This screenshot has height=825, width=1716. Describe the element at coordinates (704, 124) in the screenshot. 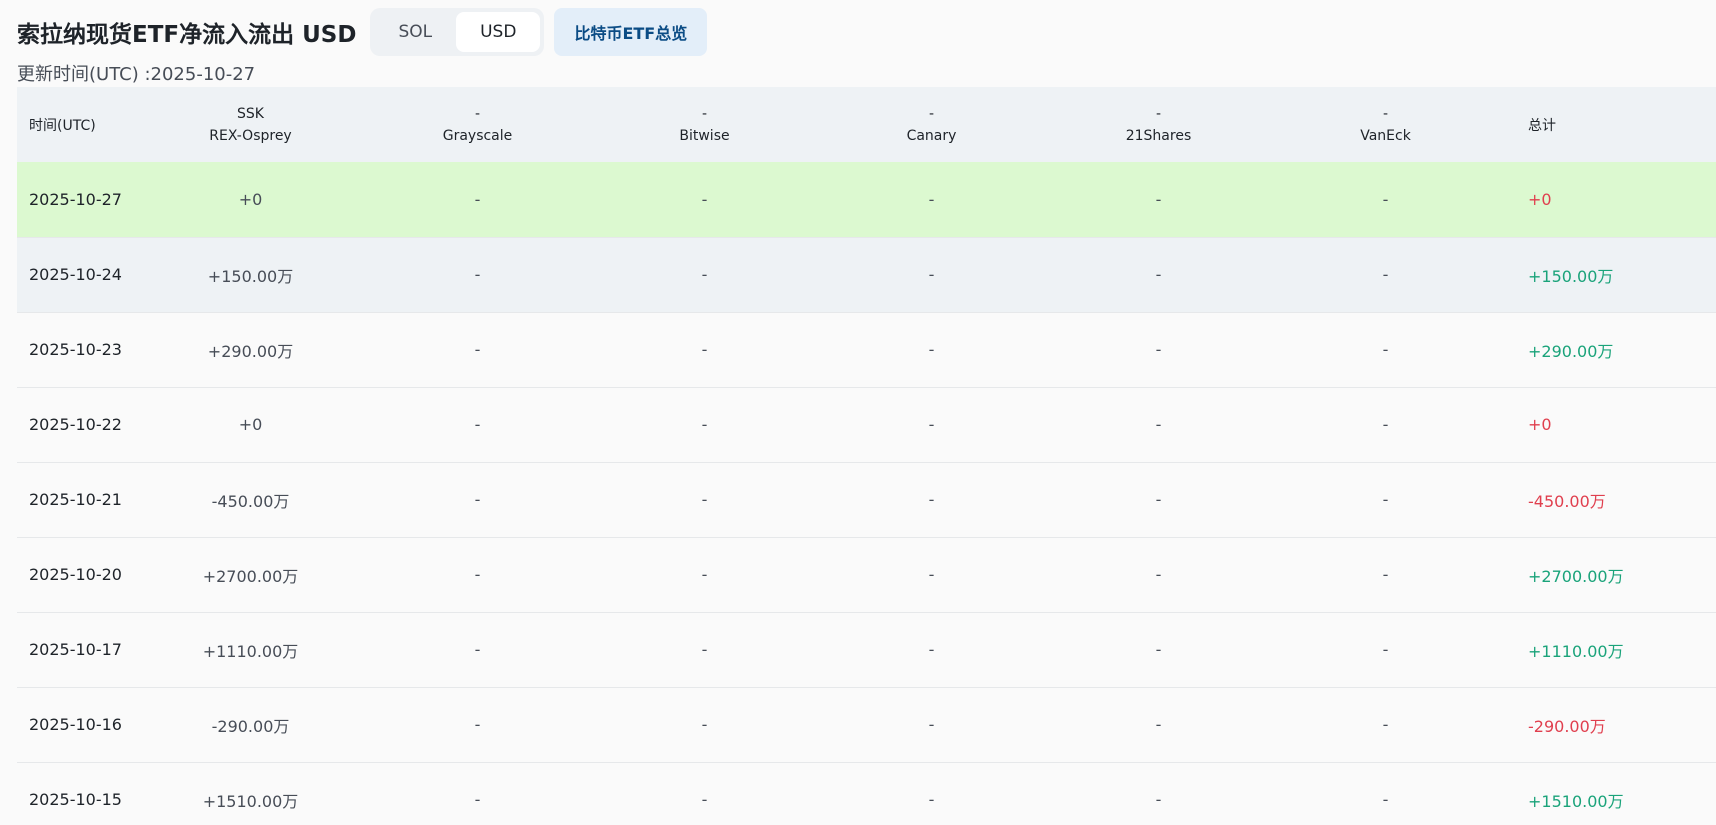

I see `col-header-bitwise: - Bitwise` at that location.